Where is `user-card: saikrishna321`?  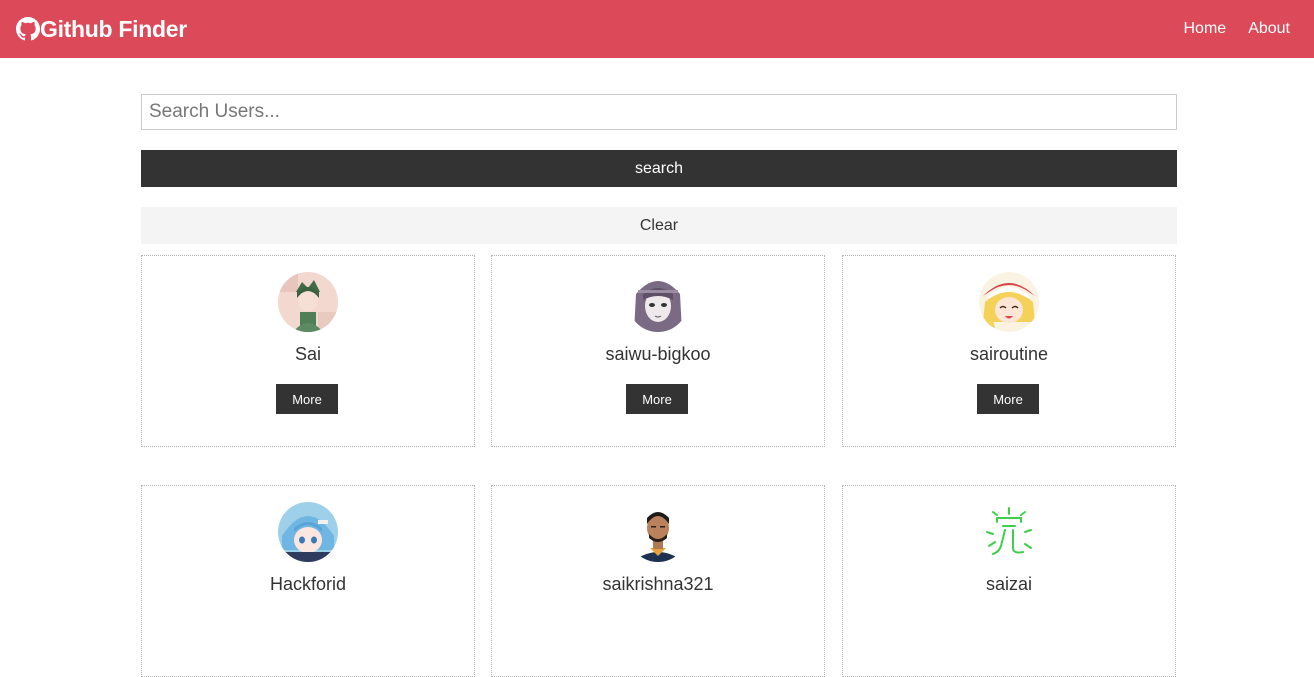 user-card: saikrishna321 is located at coordinates (658, 581).